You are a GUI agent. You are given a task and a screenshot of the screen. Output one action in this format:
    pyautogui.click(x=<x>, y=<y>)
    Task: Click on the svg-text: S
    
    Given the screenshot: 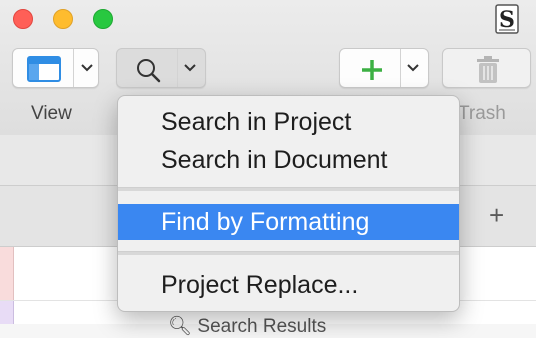 What is the action you would take?
    pyautogui.click(x=507, y=20)
    